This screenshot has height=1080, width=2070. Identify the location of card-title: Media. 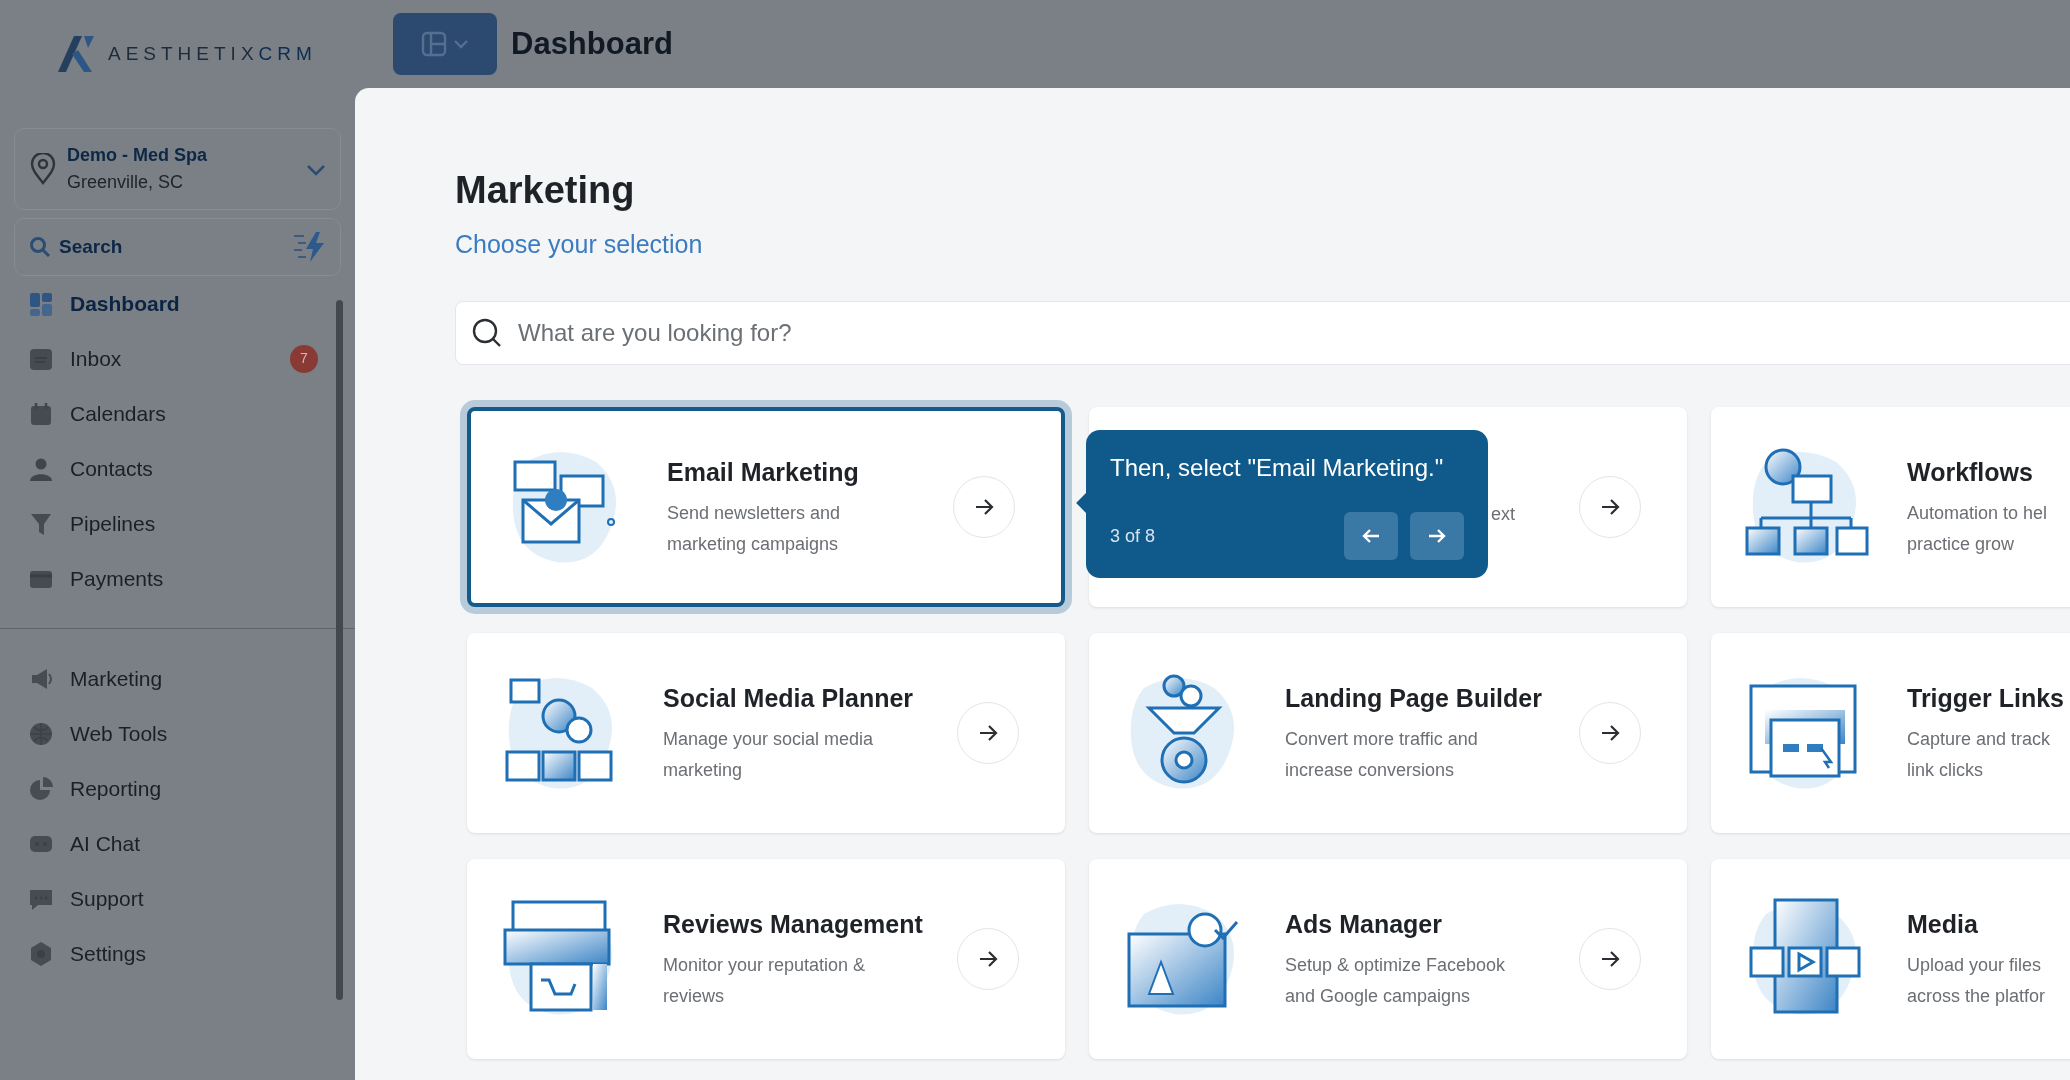
(1943, 925).